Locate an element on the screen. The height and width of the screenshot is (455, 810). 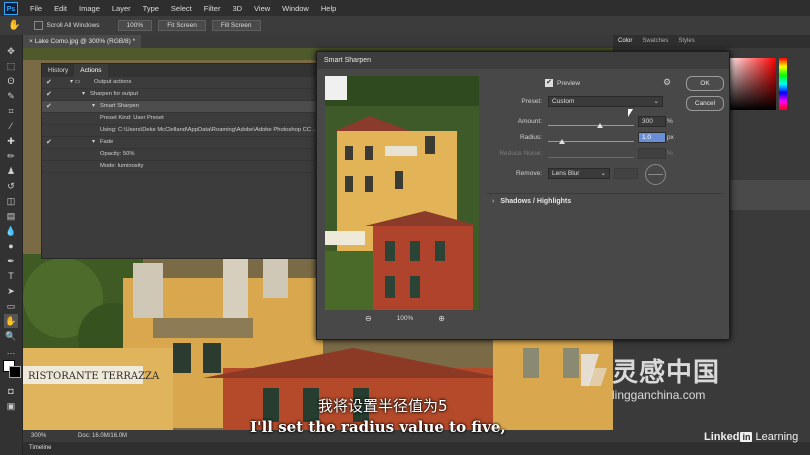
zoom-tool-icon: 🔍 is located at coordinates (11, 336).